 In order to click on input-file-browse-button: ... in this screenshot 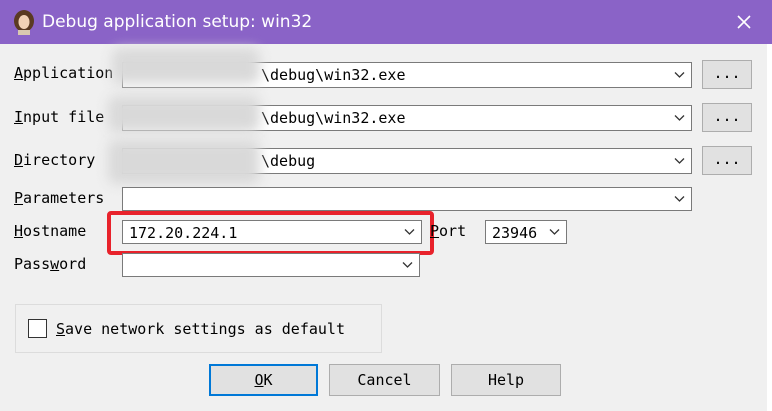, I will do `click(727, 117)`.